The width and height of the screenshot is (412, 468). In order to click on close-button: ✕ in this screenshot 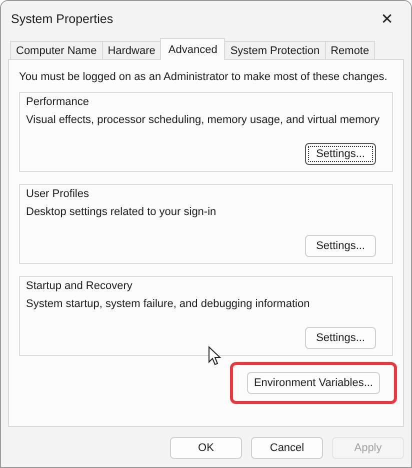, I will do `click(387, 19)`.